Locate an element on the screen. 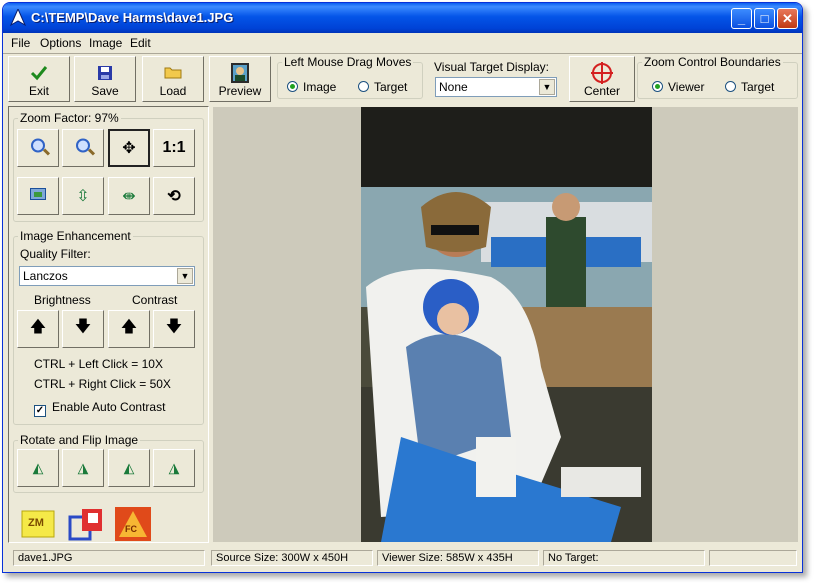 This screenshot has height=583, width=817. menu-file: File is located at coordinates (20, 43).